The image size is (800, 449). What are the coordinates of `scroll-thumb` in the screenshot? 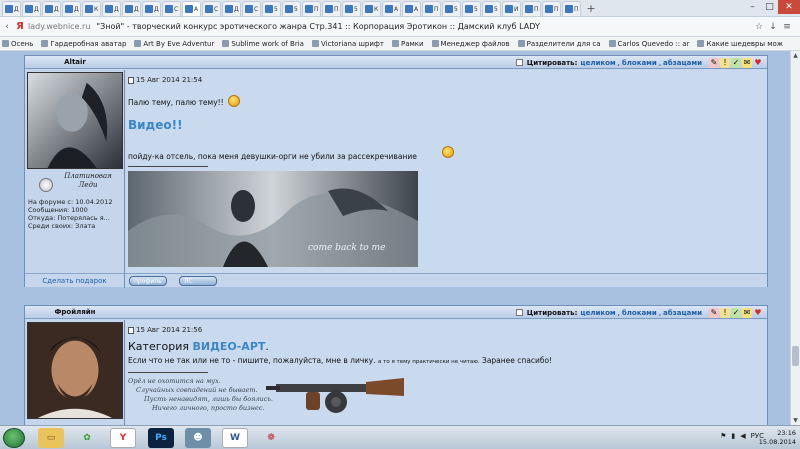 It's located at (795, 356).